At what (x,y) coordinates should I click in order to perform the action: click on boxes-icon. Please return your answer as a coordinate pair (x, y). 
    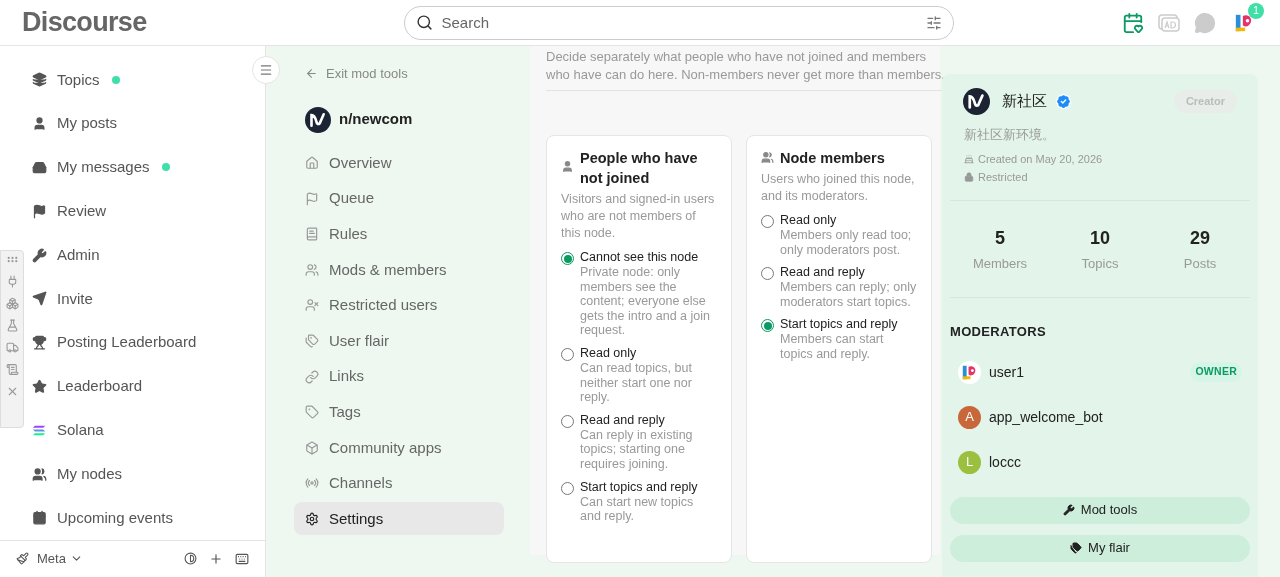
    Looking at the image, I should click on (12, 303).